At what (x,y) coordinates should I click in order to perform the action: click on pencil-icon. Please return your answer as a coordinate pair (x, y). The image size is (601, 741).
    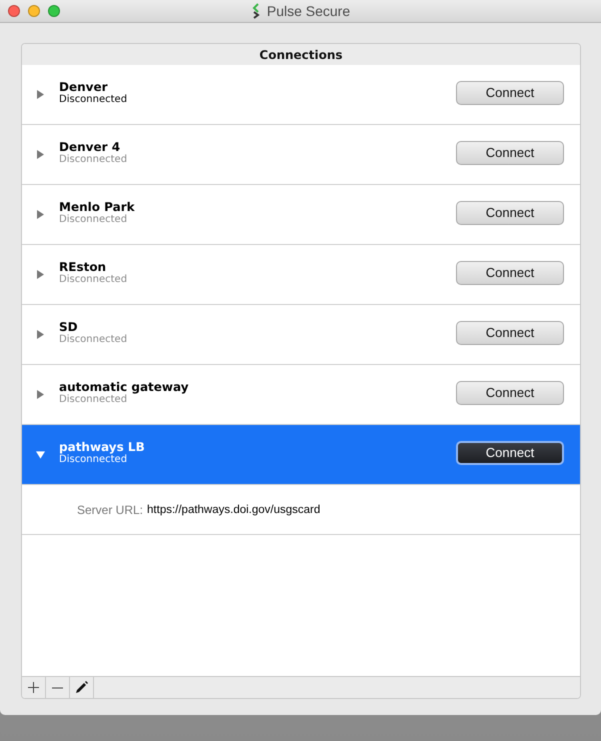
    Looking at the image, I should click on (81, 687).